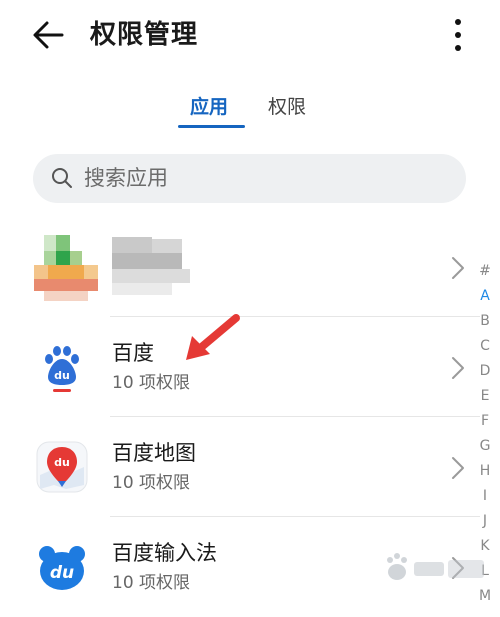 Image resolution: width=500 pixels, height=617 pixels. I want to click on index-letter: I, so click(485, 496).